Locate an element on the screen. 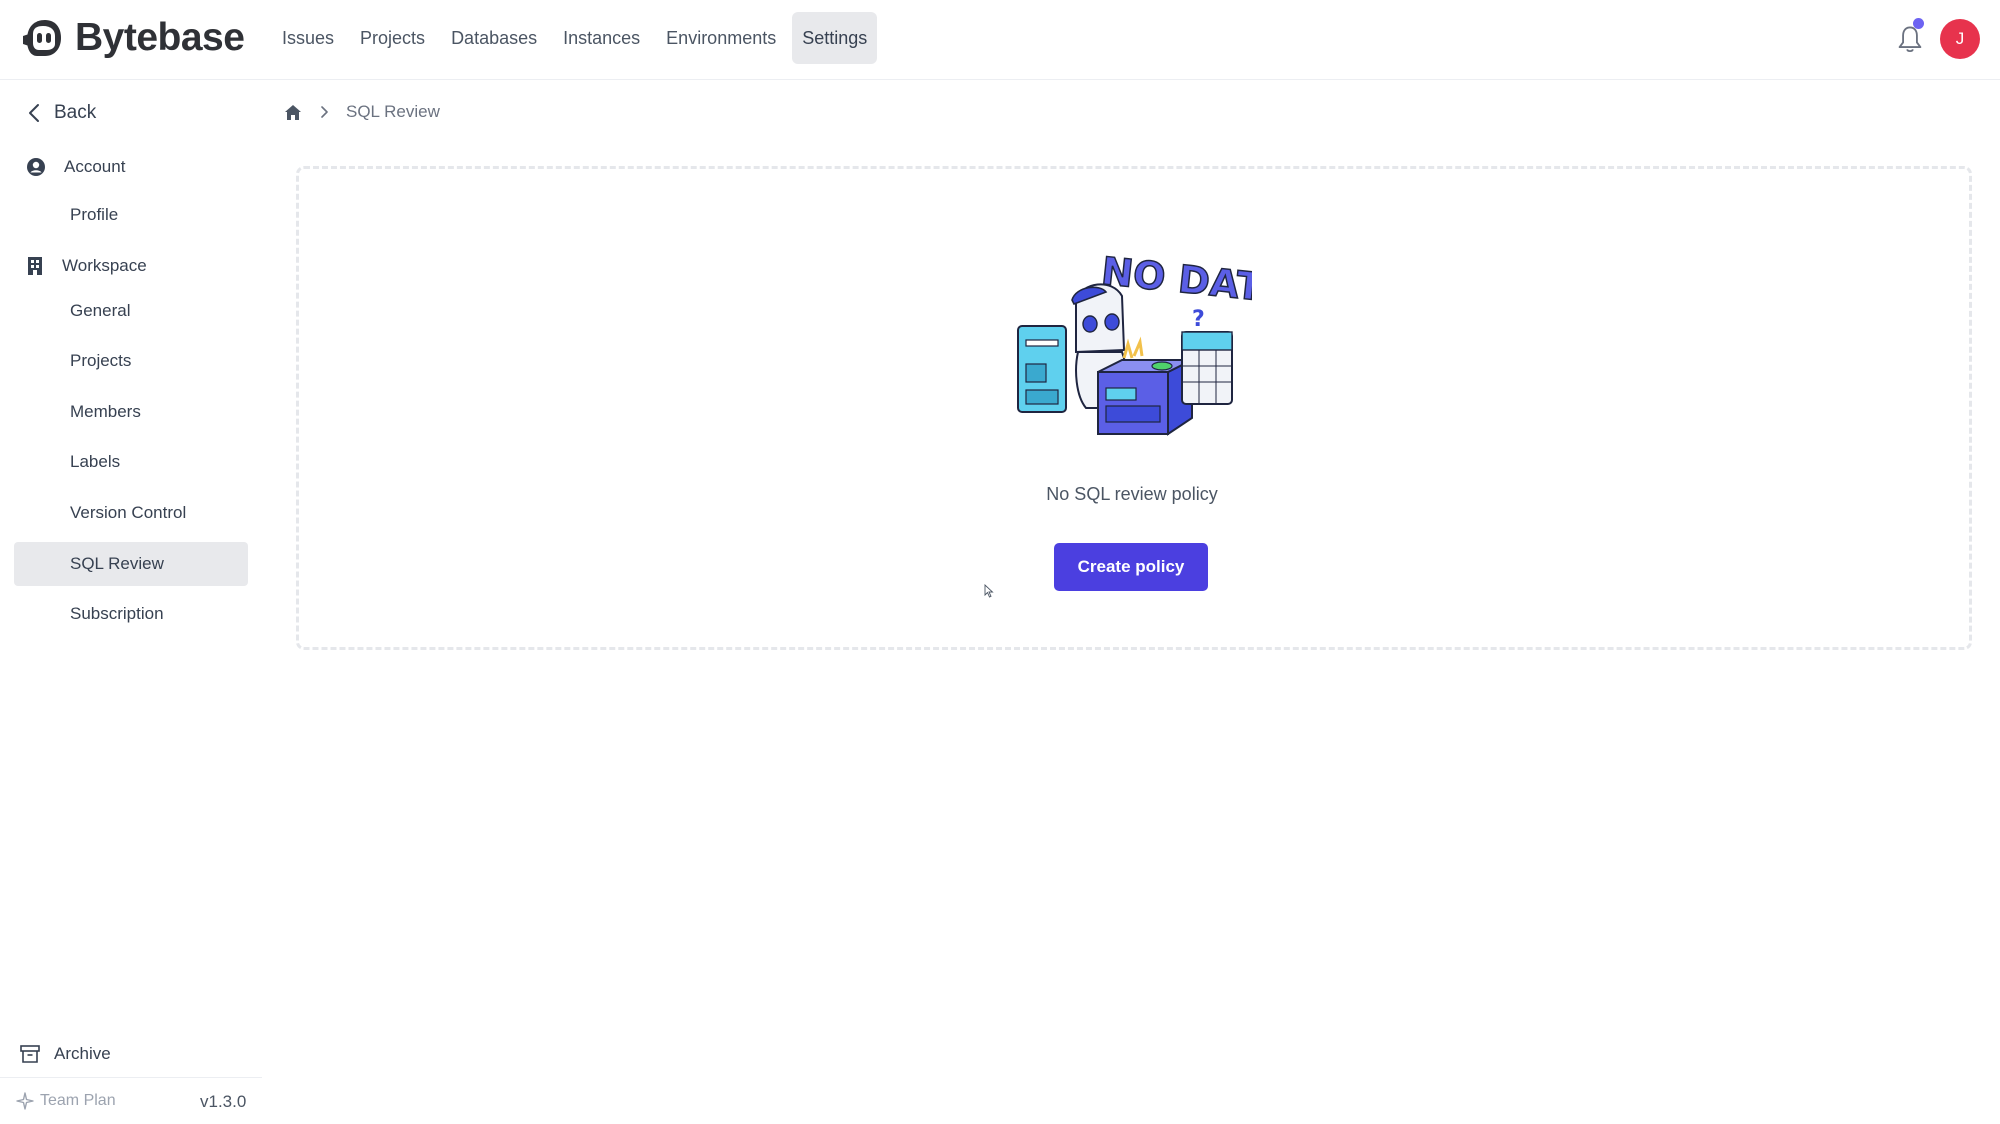 The image size is (2000, 1124). nav-projects: Projects is located at coordinates (392, 38).